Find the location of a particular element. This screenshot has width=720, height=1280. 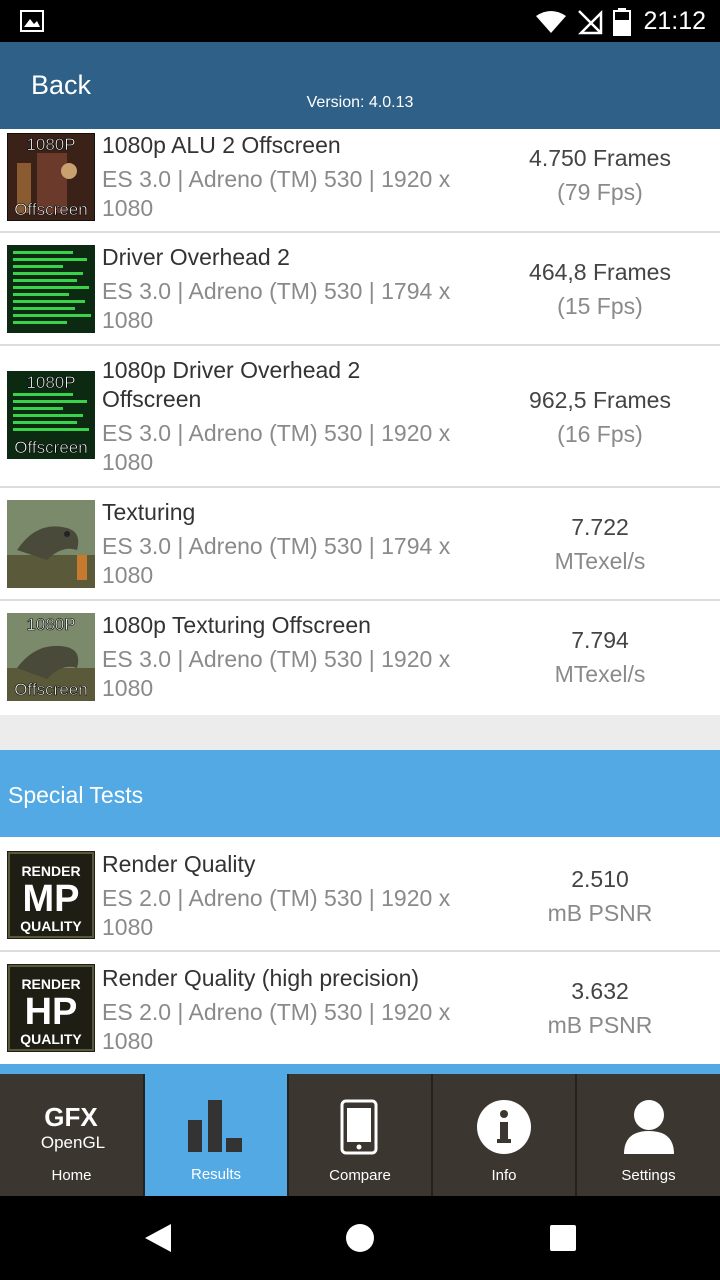

test-title: 1080p ALU 2 Offscreen is located at coordinates (221, 145).